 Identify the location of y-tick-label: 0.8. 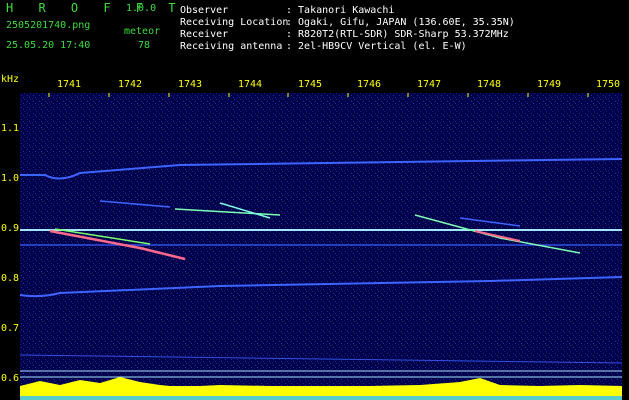
(10, 278).